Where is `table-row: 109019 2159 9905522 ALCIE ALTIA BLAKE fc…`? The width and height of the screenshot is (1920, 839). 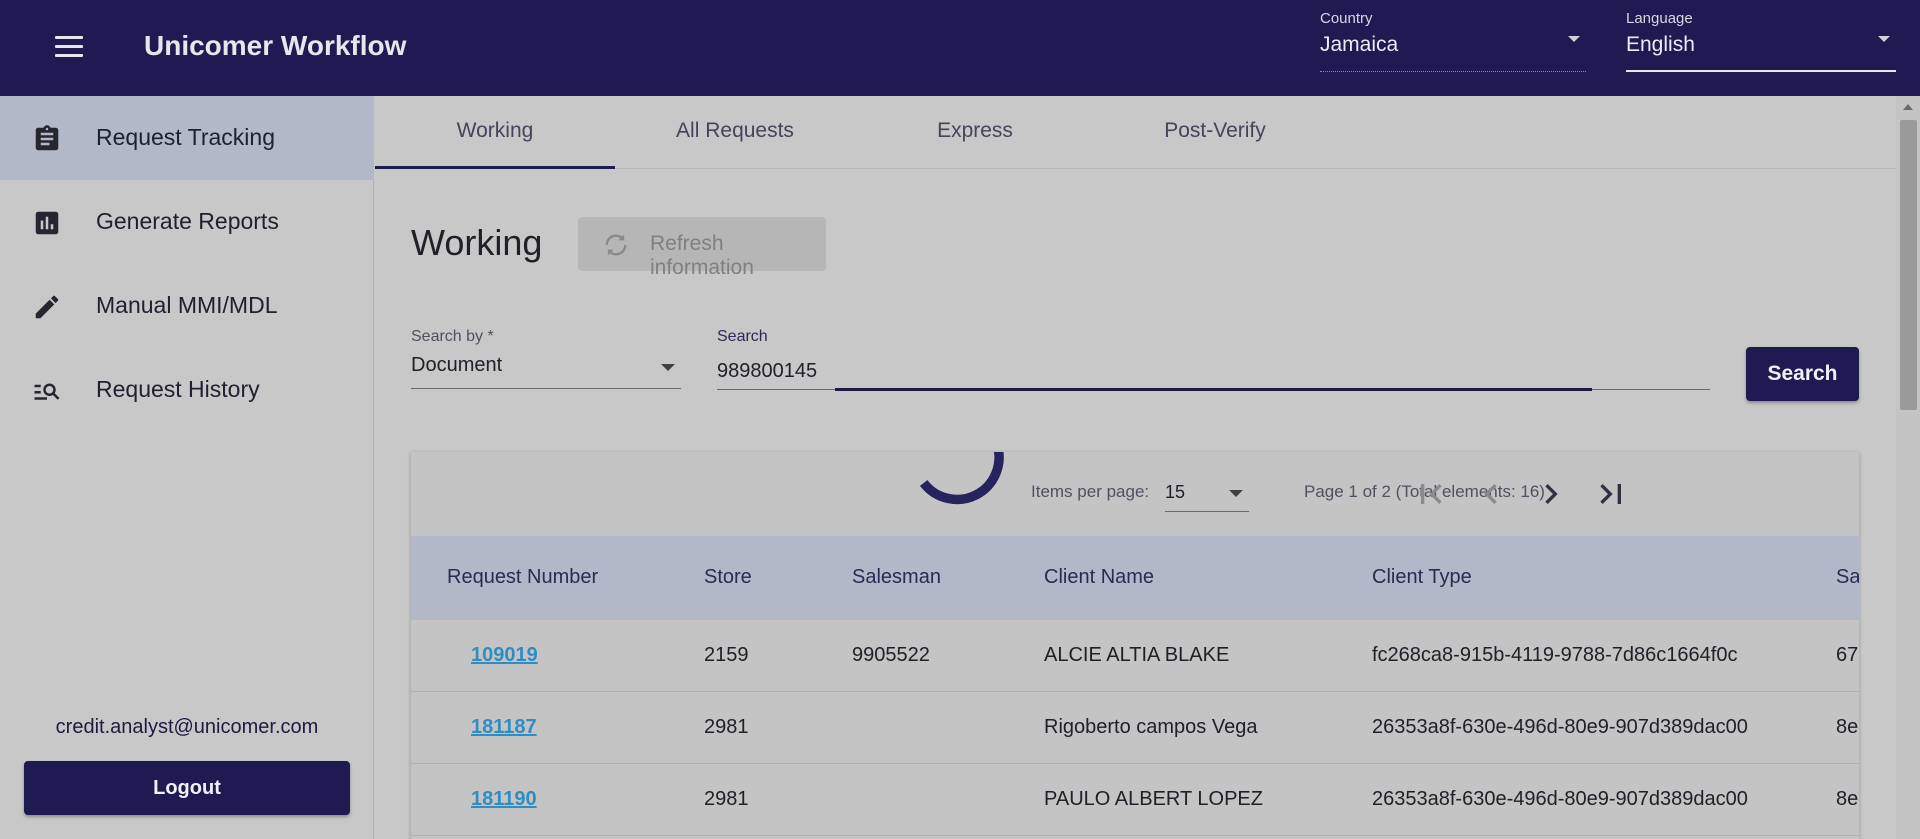
table-row: 109019 2159 9905522 ALCIE ALTIA BLAKE fc… is located at coordinates (1135, 656).